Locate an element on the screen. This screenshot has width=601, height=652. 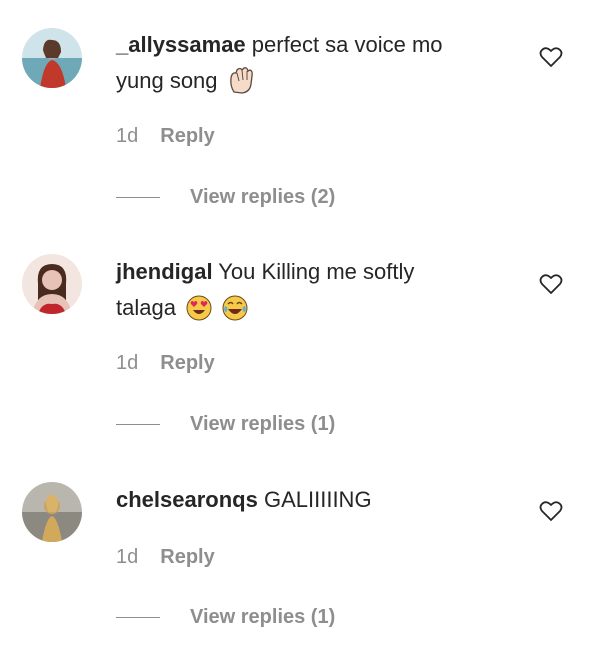
username-link: jhendigal is located at coordinates (164, 271).